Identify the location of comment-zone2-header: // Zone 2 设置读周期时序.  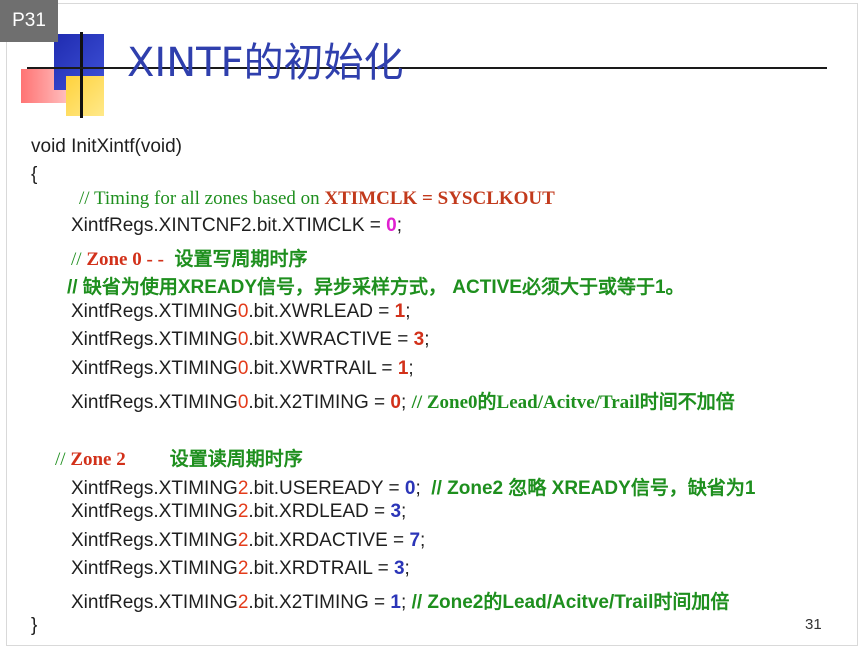
(179, 457).